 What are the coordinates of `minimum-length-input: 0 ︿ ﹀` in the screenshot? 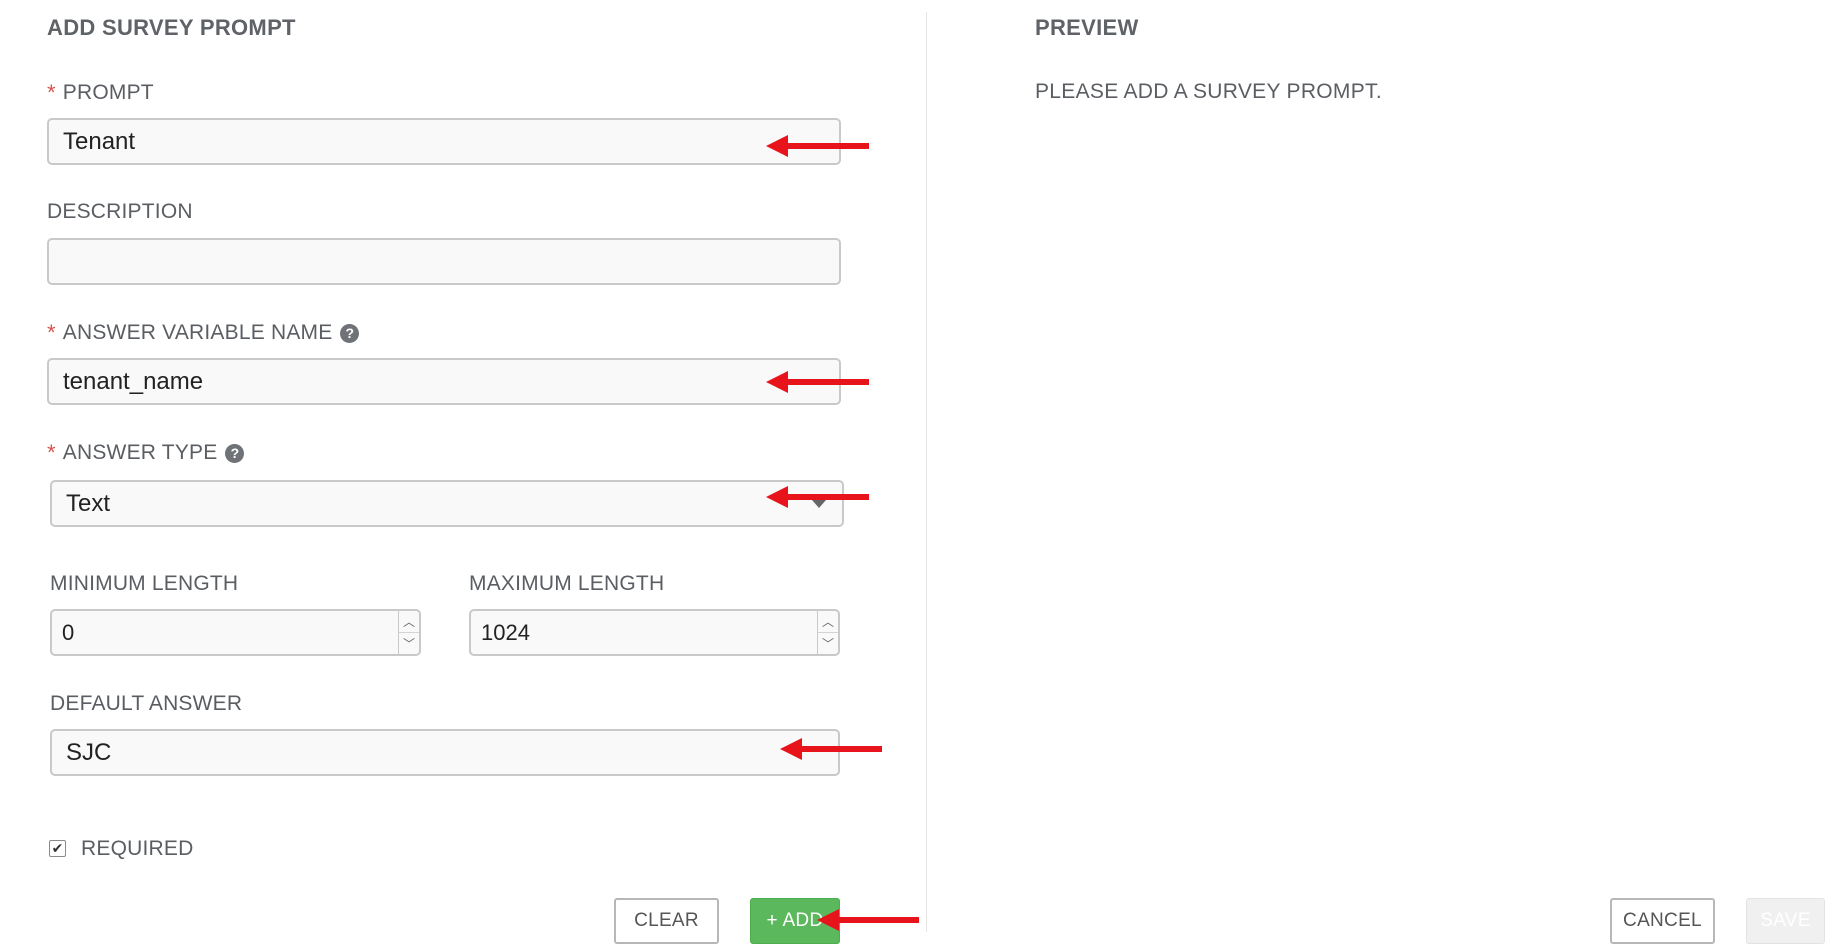 It's located at (235, 632).